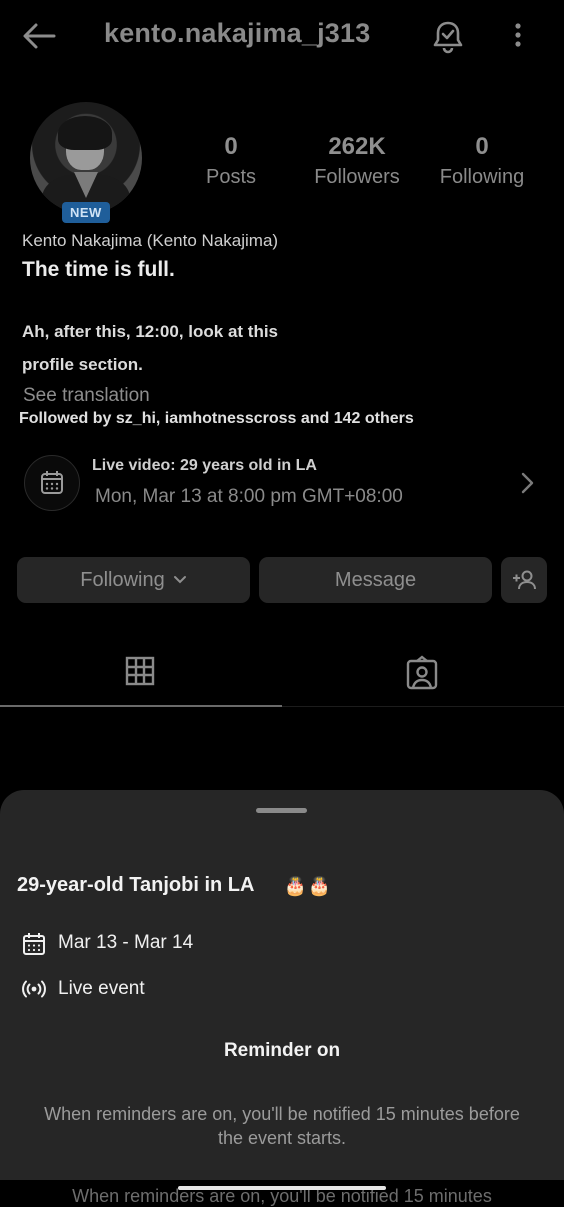 The height and width of the screenshot is (1207, 564). I want to click on profile-avatar, so click(86, 158).